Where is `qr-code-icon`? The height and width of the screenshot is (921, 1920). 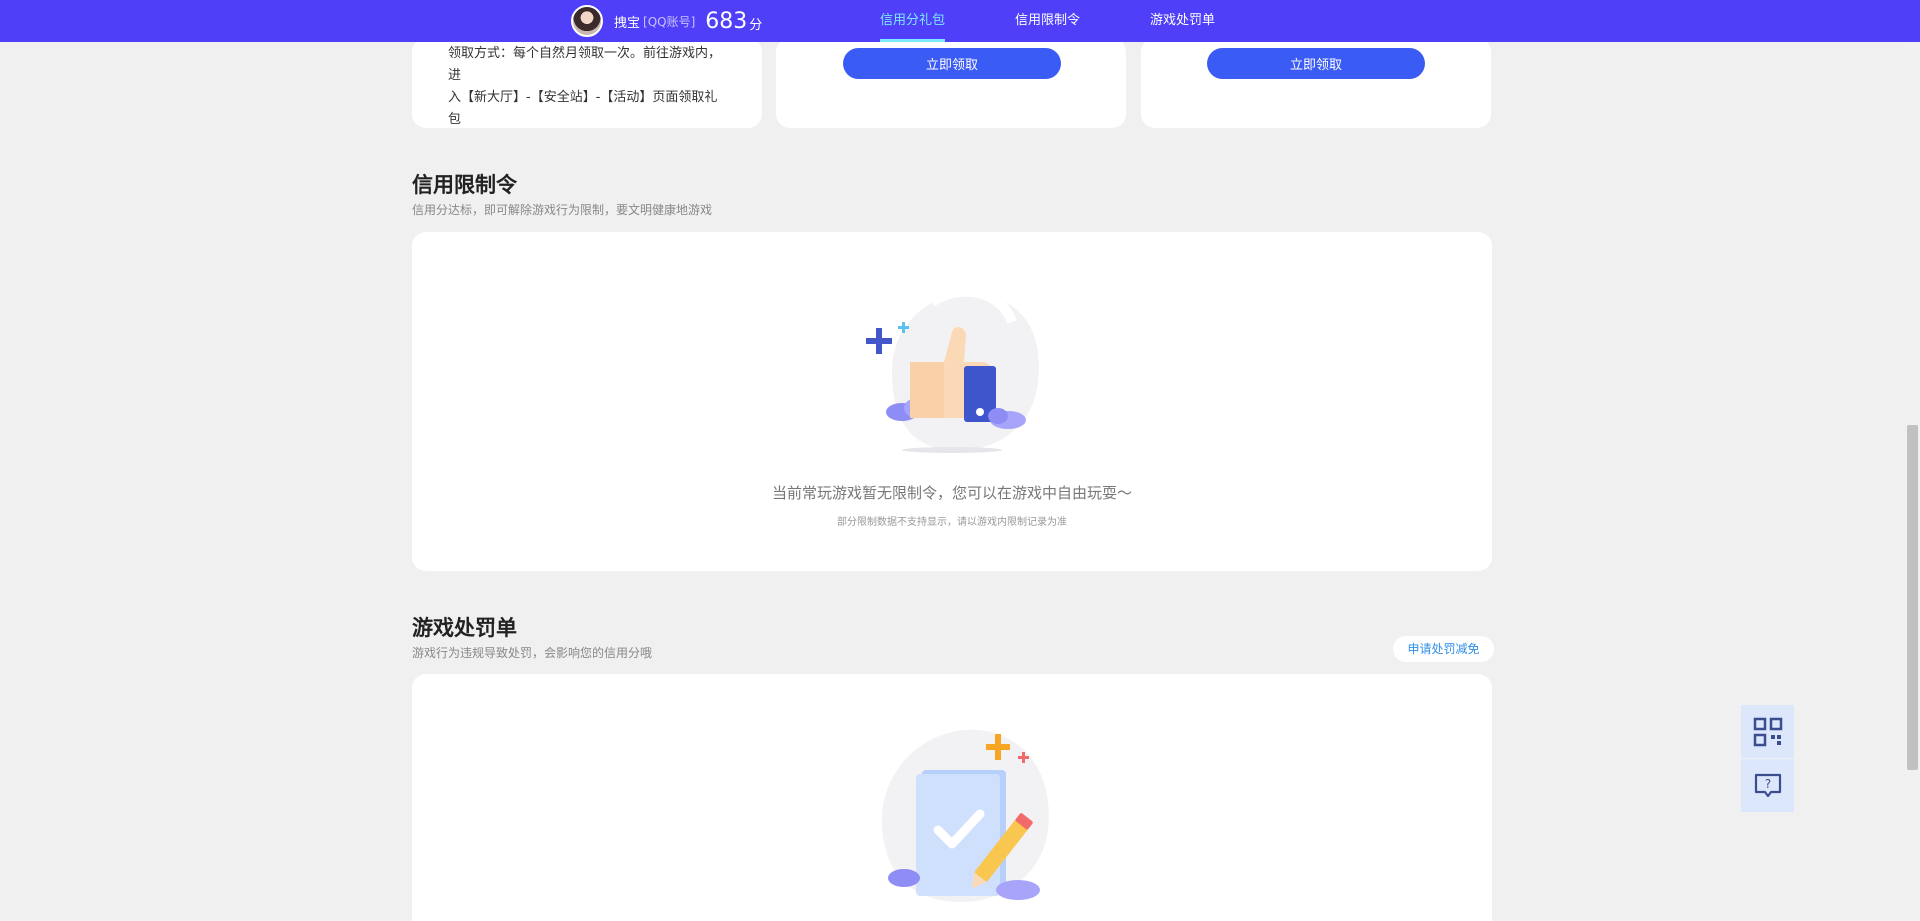
qr-code-icon is located at coordinates (1767, 731).